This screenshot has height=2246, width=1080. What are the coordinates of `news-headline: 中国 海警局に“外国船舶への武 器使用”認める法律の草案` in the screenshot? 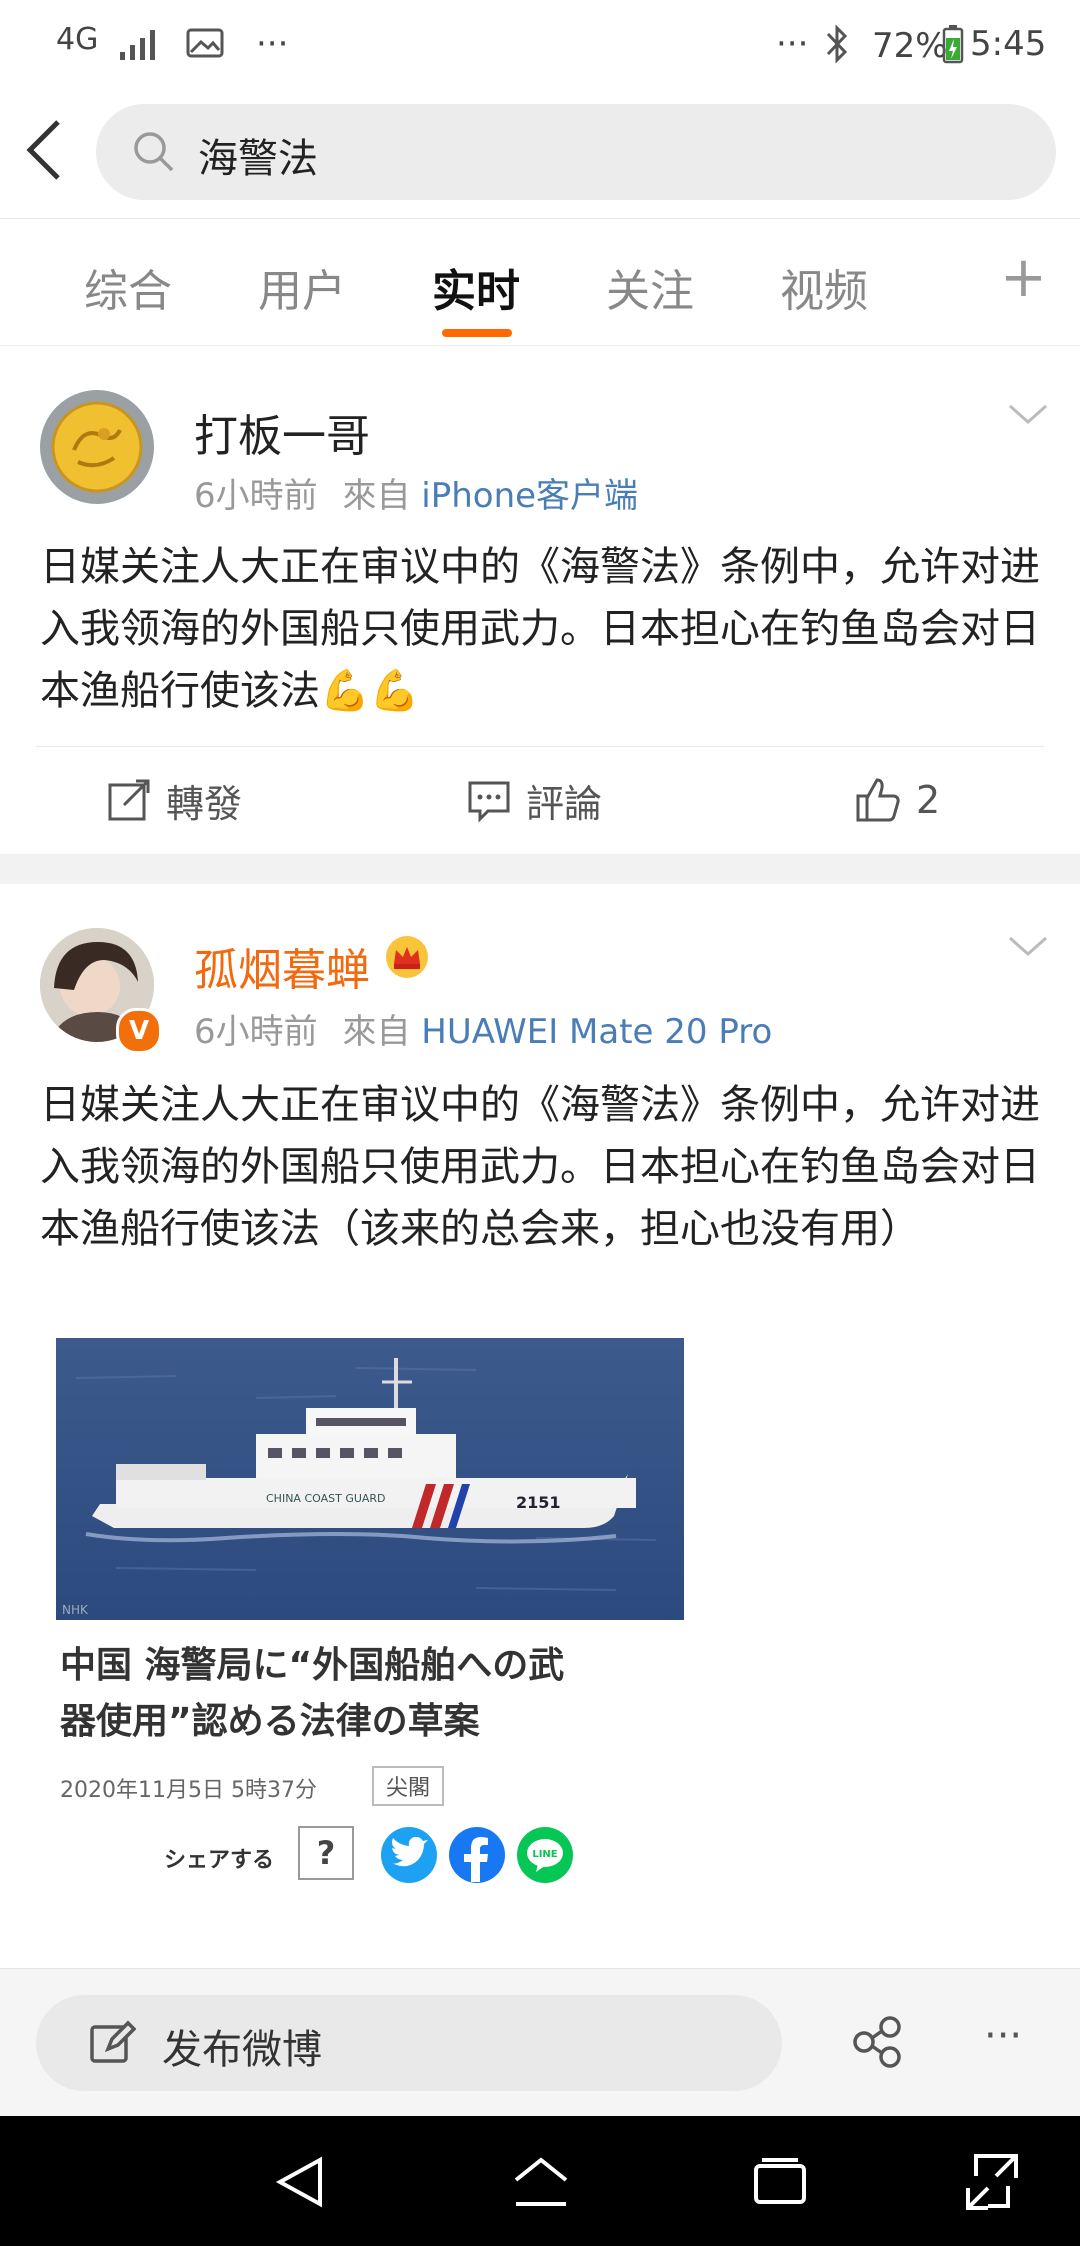 It's located at (370, 1694).